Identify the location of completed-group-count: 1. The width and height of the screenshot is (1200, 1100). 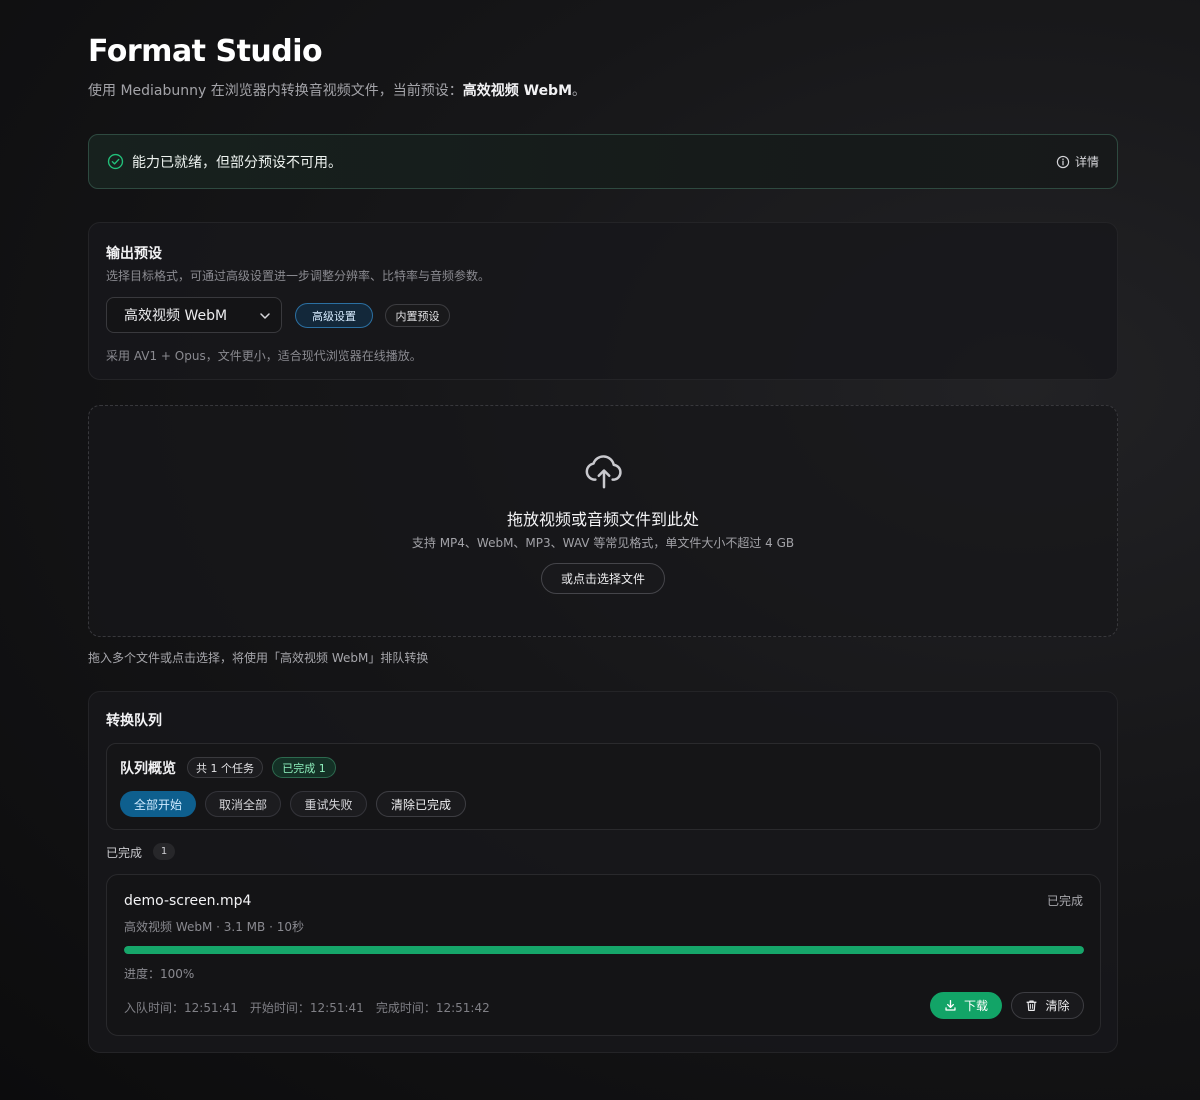
(164, 851).